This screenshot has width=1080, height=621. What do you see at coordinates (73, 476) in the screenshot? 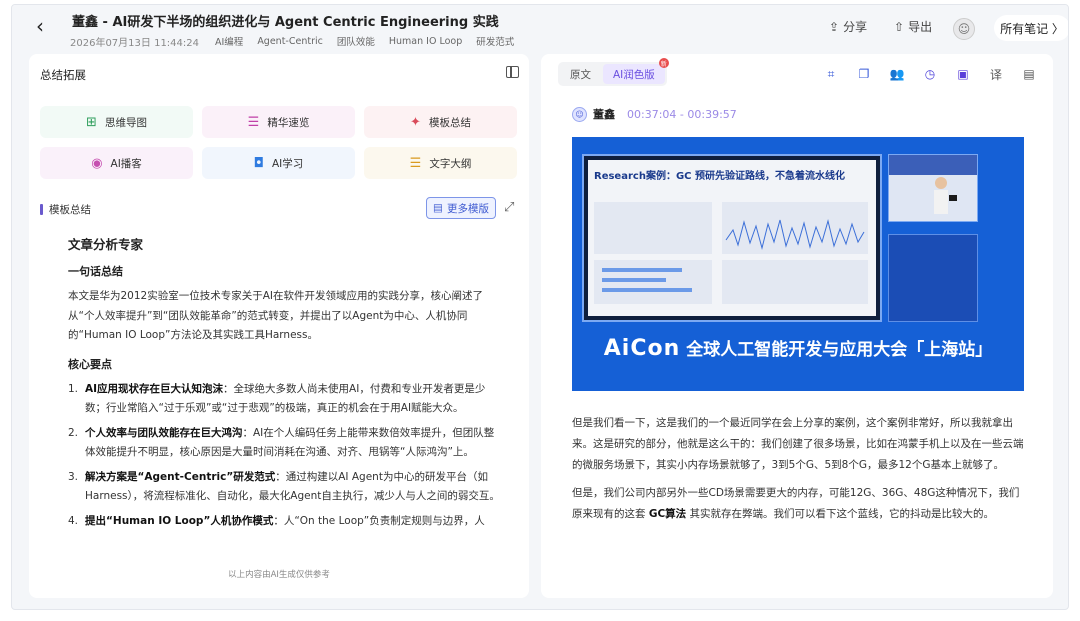
I see `point-number: 3.` at bounding box center [73, 476].